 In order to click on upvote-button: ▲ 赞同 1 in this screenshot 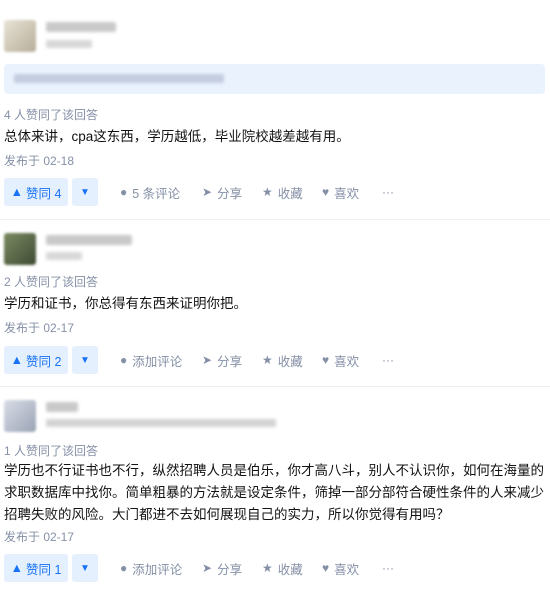, I will do `click(36, 568)`.